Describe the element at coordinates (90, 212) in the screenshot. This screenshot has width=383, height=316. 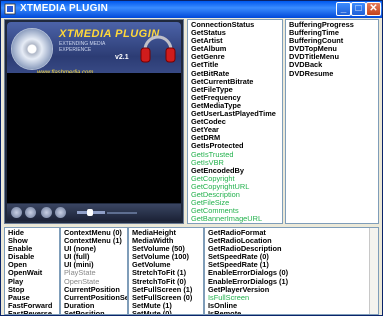
I see `volume-slider` at that location.